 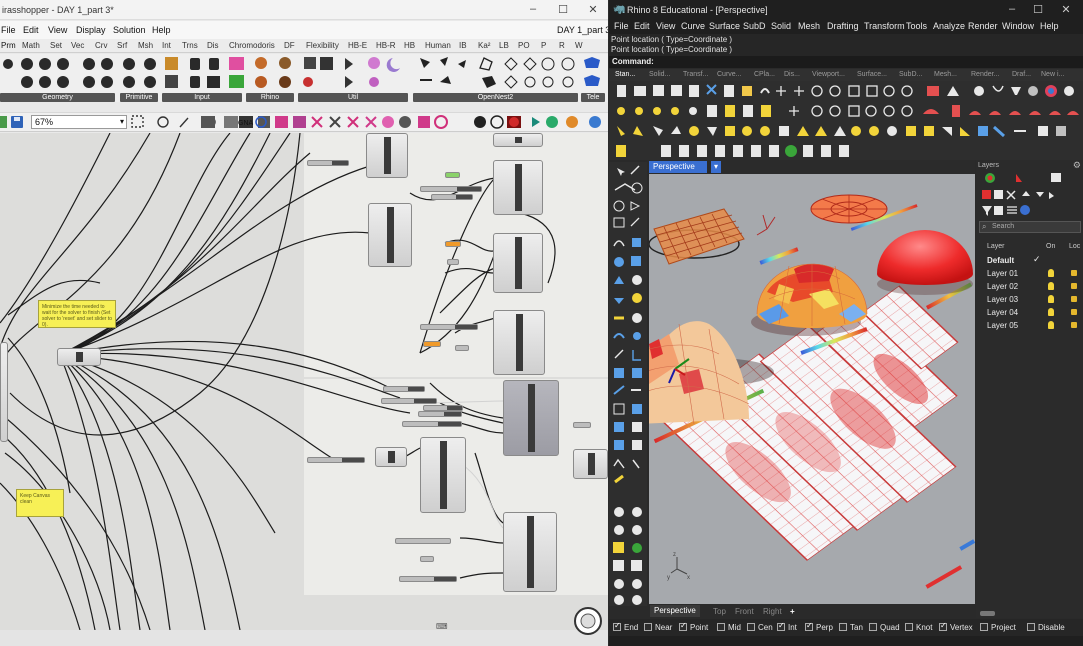 I want to click on rh-menu-window: Window, so click(x=1018, y=26).